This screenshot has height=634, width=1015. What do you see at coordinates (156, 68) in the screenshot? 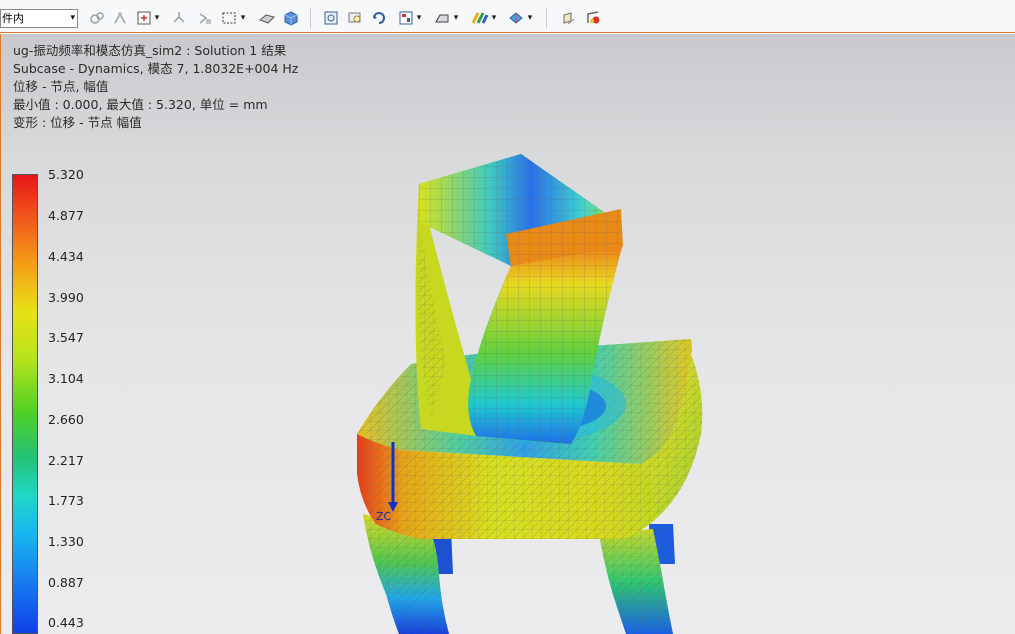
I see `info-subcase: Subcase - Dynamics, 模态 7, 1.8032E+004 Hz` at bounding box center [156, 68].